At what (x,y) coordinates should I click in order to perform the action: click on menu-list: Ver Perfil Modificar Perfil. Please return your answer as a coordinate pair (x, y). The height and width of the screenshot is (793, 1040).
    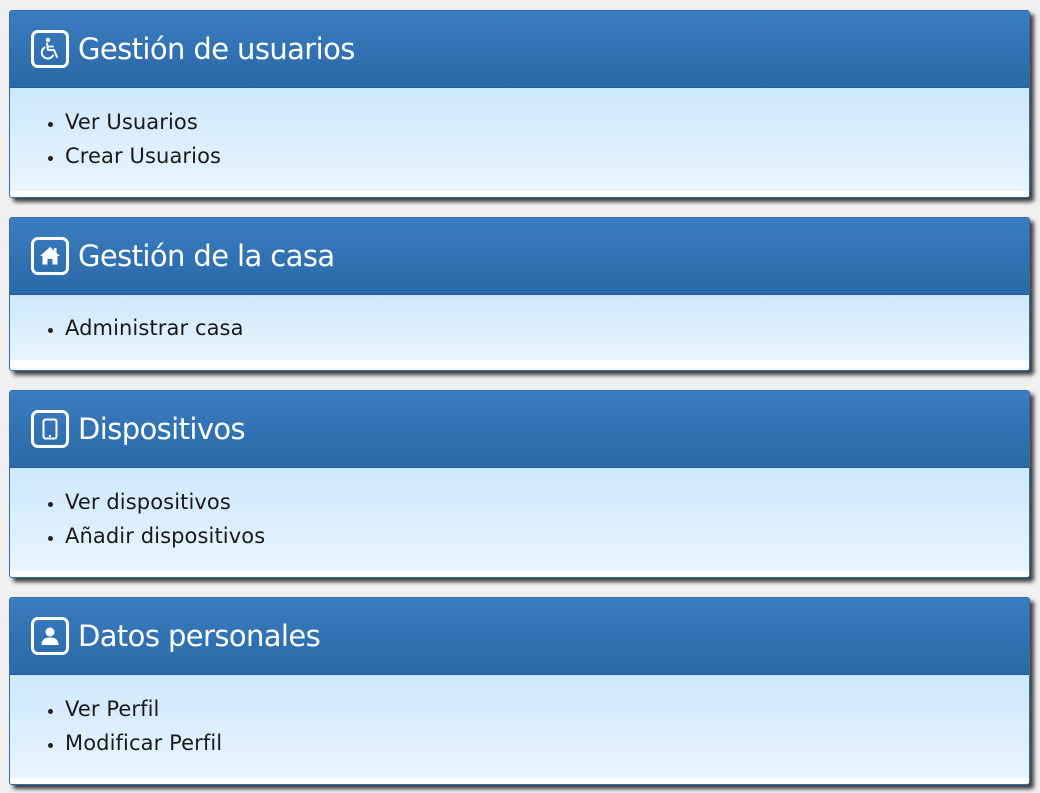
    Looking at the image, I should click on (519, 726).